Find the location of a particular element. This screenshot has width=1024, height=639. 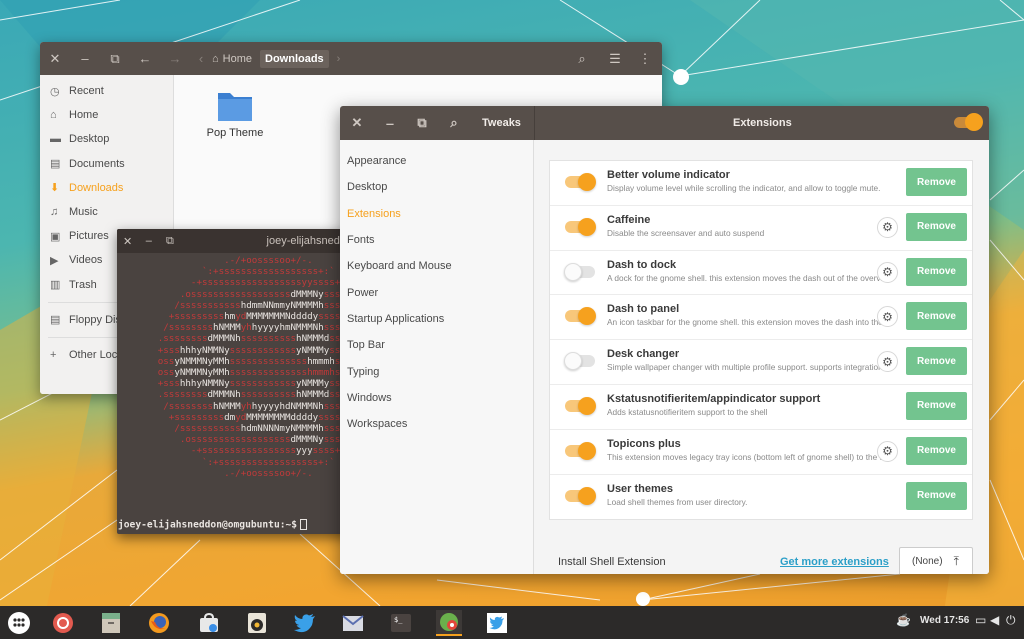

twitter-icon is located at coordinates (305, 623).